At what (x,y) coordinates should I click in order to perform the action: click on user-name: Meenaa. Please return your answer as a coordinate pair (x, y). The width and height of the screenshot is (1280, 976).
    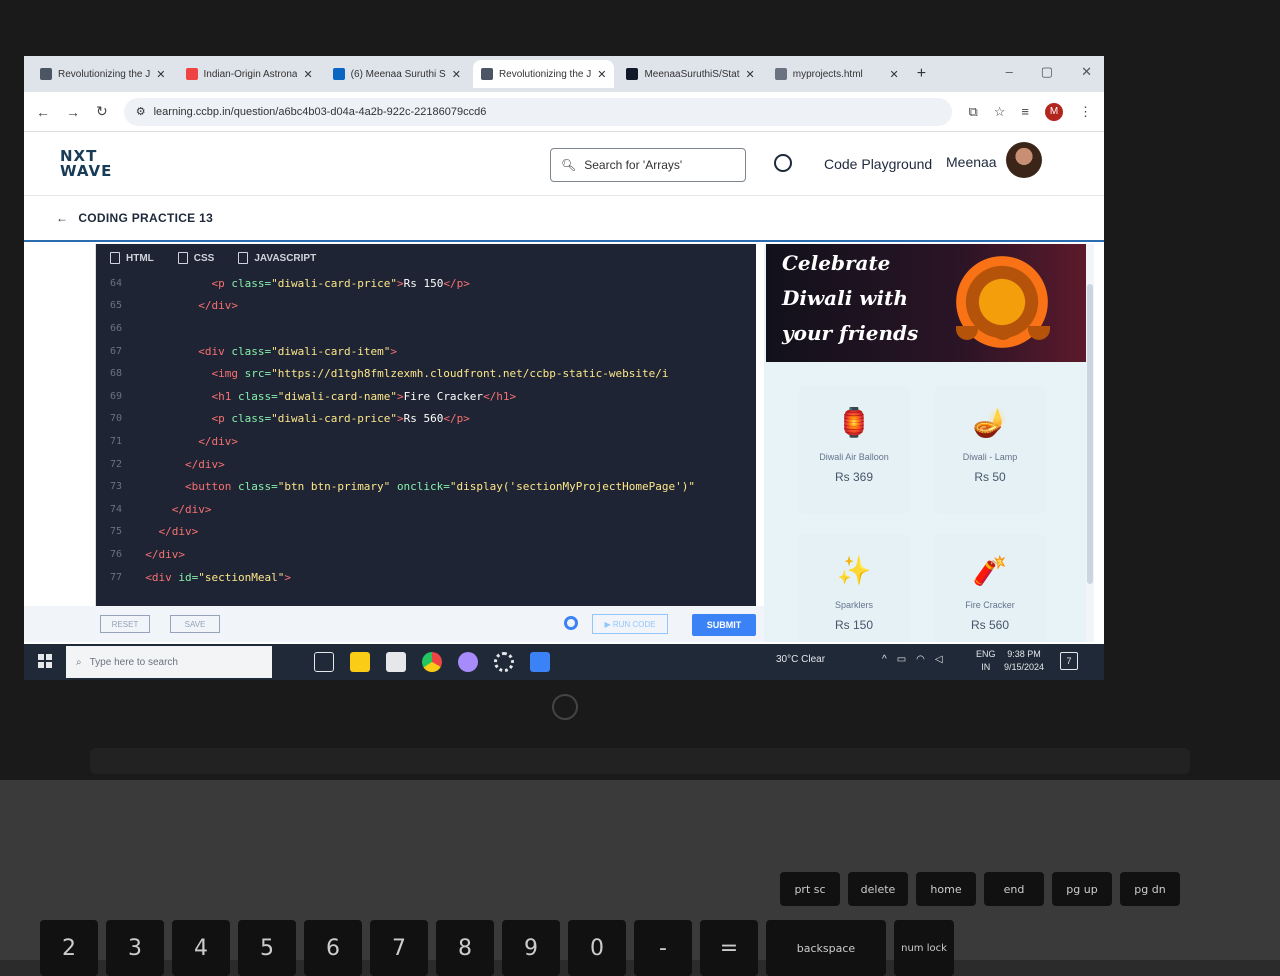
    Looking at the image, I should click on (971, 162).